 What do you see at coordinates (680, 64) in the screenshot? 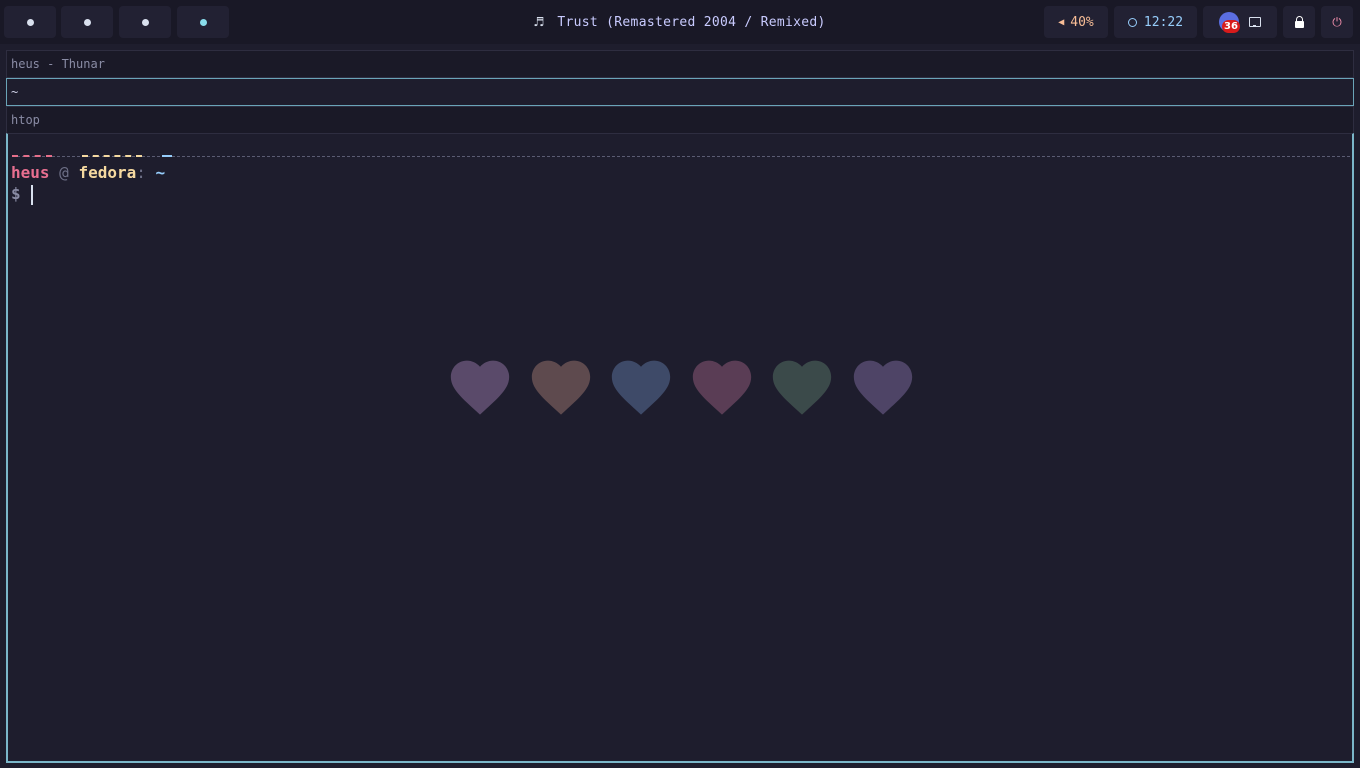
I see `window-tab-thunar: heus - Thunar` at bounding box center [680, 64].